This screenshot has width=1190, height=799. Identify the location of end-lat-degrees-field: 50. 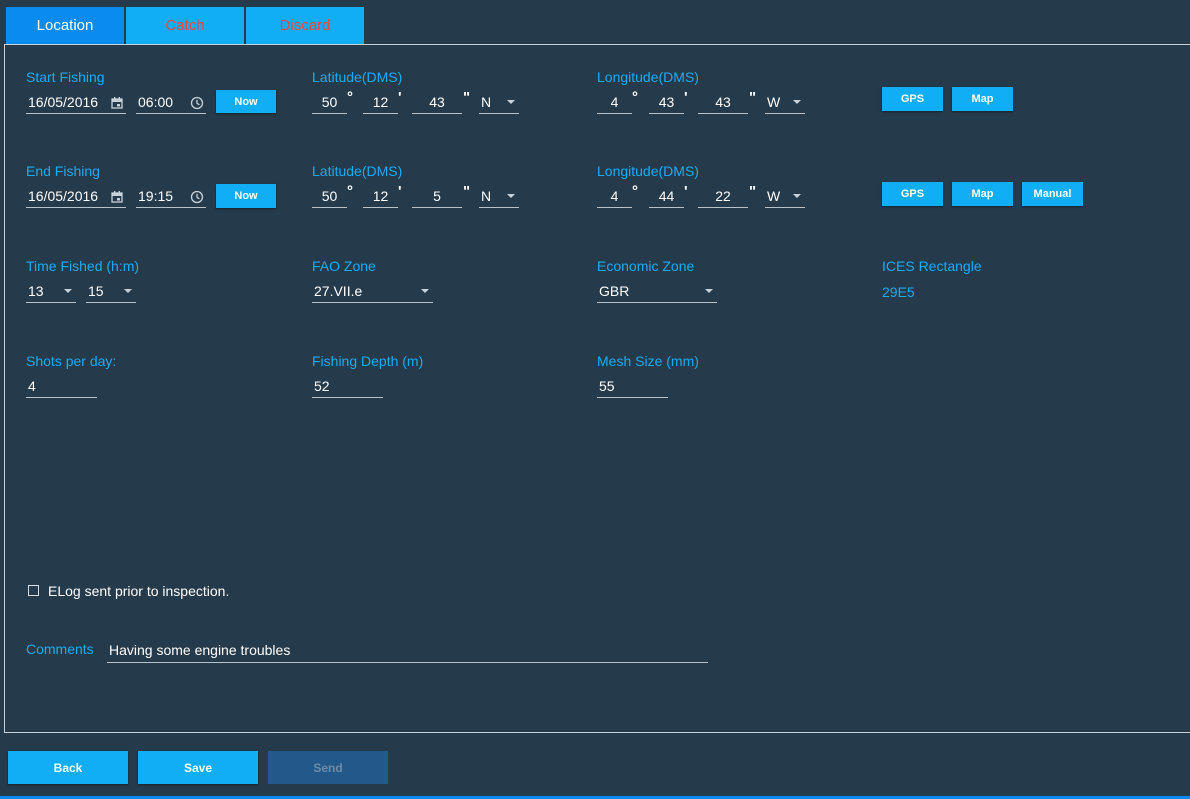
(329, 197).